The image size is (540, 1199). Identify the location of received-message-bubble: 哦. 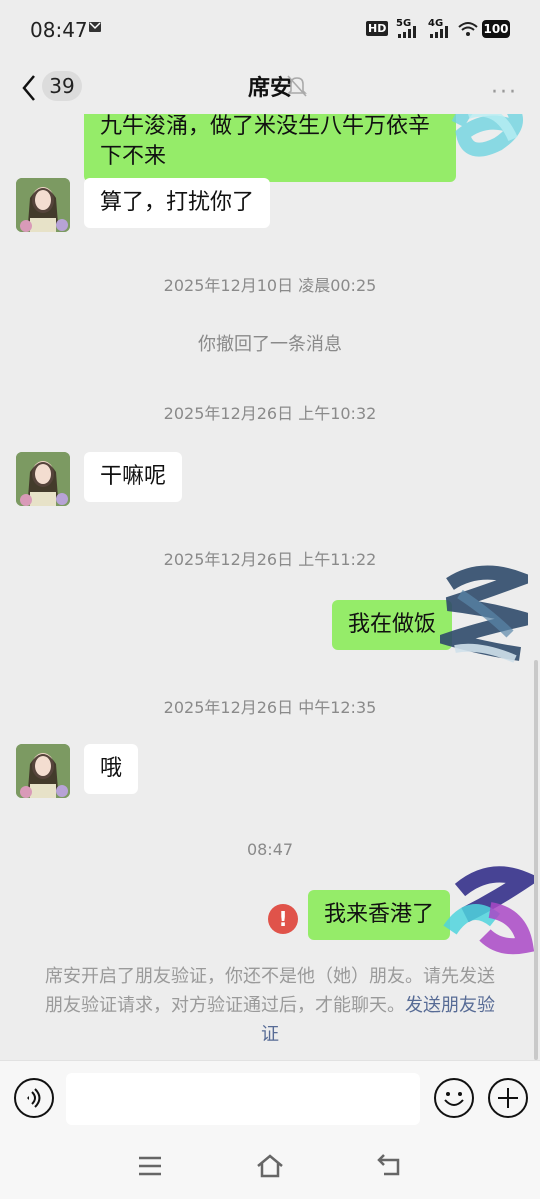
(111, 769).